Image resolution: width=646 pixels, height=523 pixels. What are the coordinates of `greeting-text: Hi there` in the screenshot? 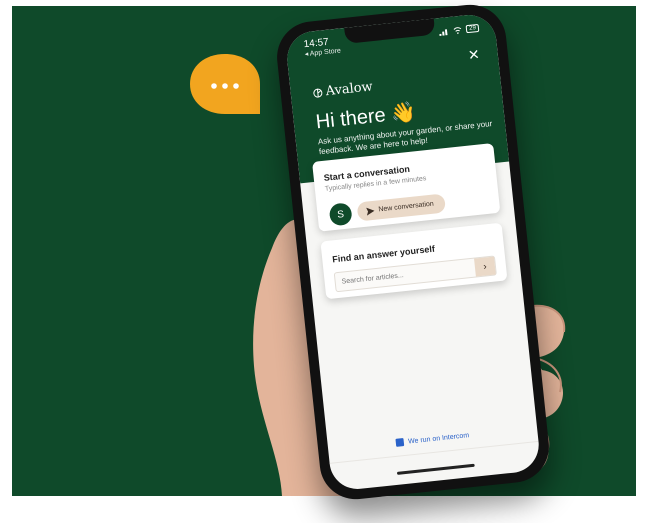 It's located at (350, 119).